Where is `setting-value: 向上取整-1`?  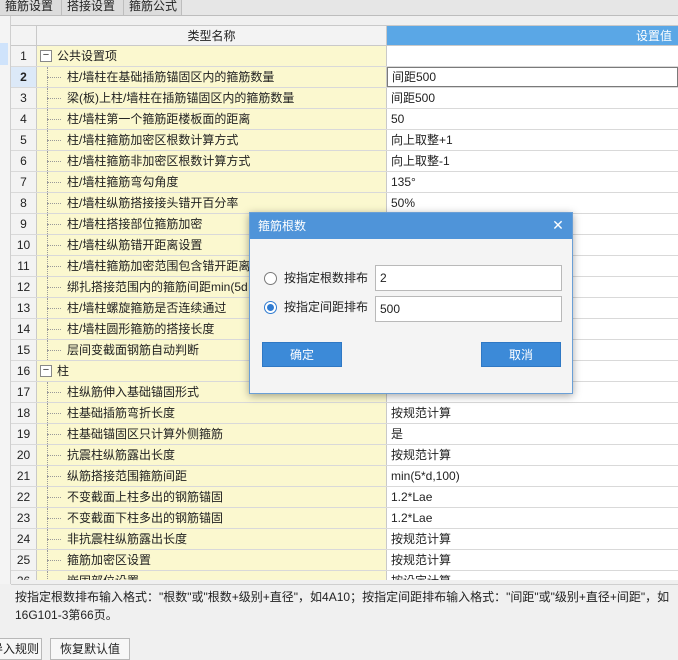
setting-value: 向上取整-1 is located at coordinates (532, 161).